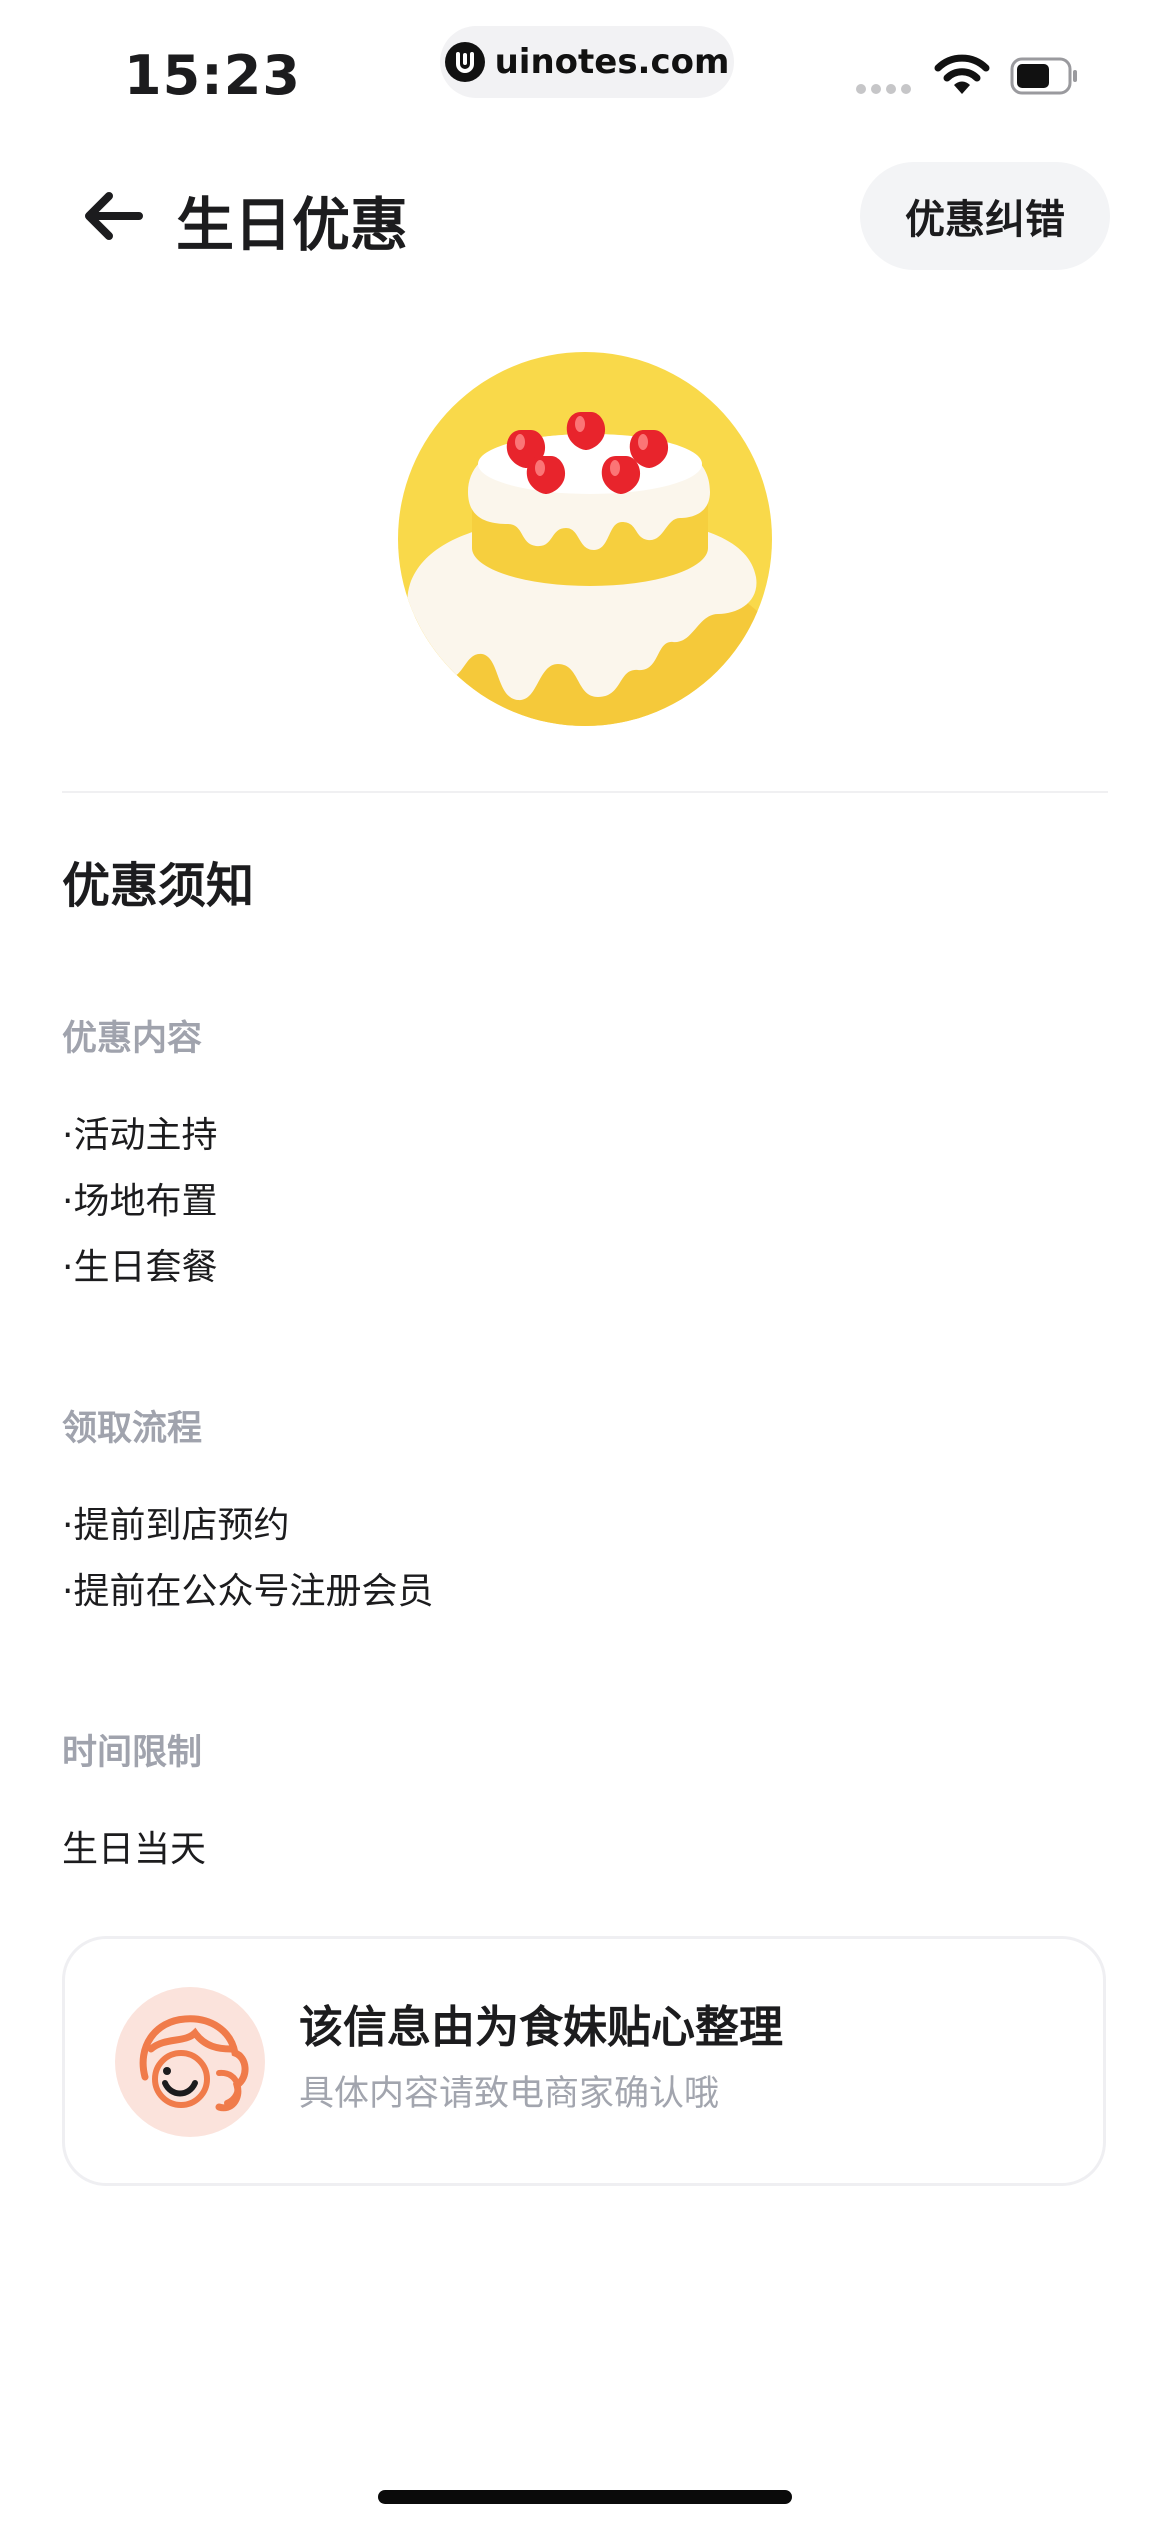 Image resolution: width=1170 pixels, height=2532 pixels. What do you see at coordinates (132, 1039) in the screenshot?
I see `group-label-offer-content: 优惠内容` at bounding box center [132, 1039].